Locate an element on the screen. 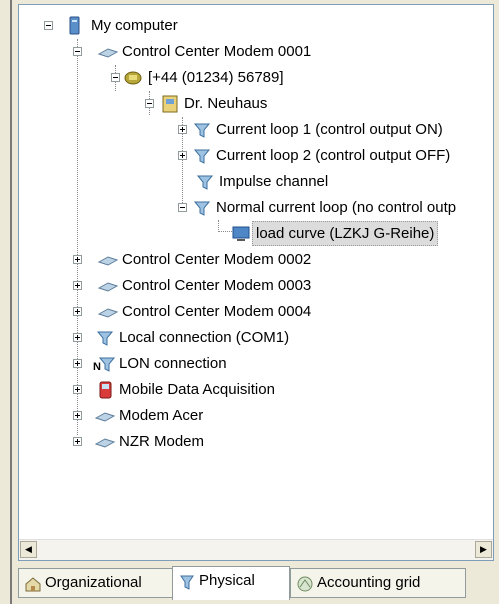 The width and height of the screenshot is (499, 604). tab-label: Organizational is located at coordinates (93, 582).